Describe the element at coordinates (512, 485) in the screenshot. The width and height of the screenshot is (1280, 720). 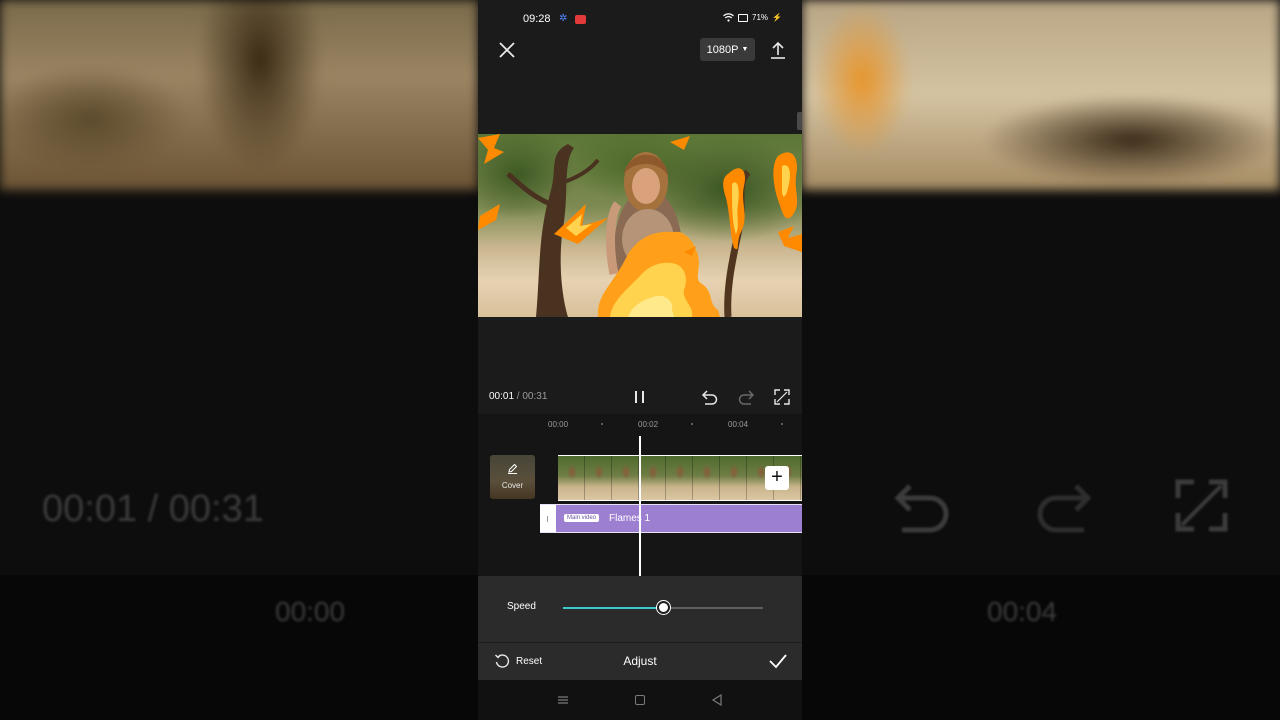
I see `cover-label: Cover` at that location.